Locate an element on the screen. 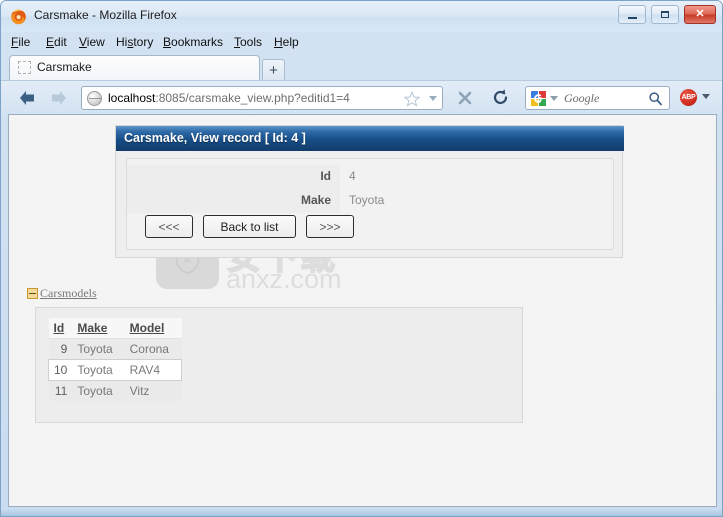  cell-id: 9 is located at coordinates (60, 349).